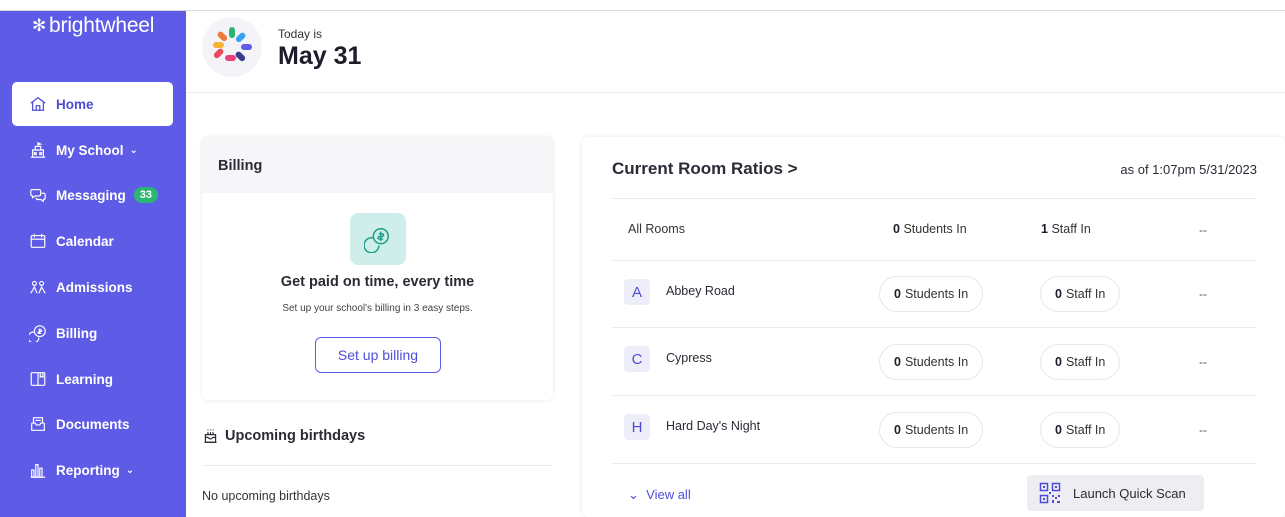 This screenshot has height=517, width=1285. I want to click on room-avatar: C, so click(637, 359).